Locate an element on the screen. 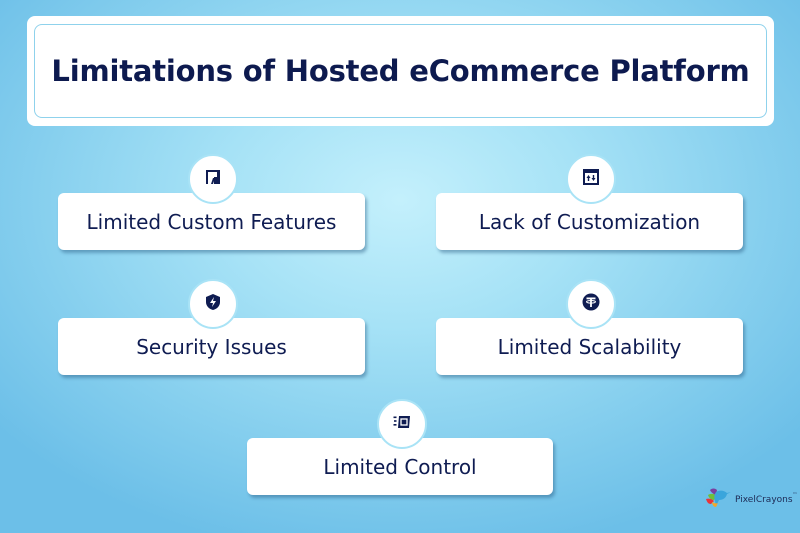 The image size is (800, 533). item-label: Lack of Customization is located at coordinates (589, 221).